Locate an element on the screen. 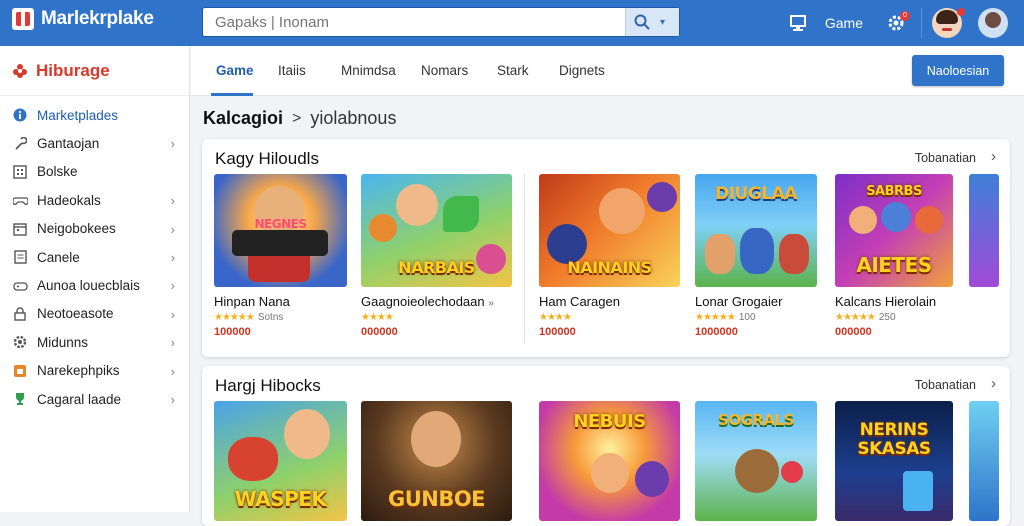 Image resolution: width=1024 pixels, height=526 pixels. game-card: DIUGLAA Lonar Grogaier ★★★★★ 100 1000000 is located at coordinates (756, 256).